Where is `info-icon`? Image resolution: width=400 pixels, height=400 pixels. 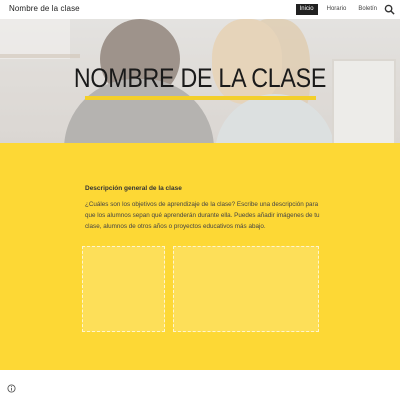 info-icon is located at coordinates (11, 388).